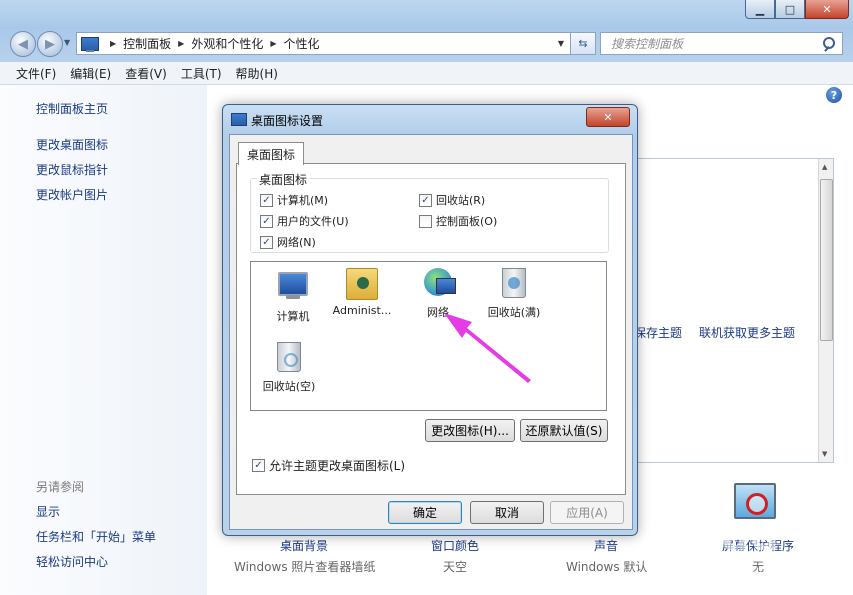 The width and height of the screenshot is (853, 595). I want to click on checkbox-computer: ✓ 计算机(M), so click(294, 200).